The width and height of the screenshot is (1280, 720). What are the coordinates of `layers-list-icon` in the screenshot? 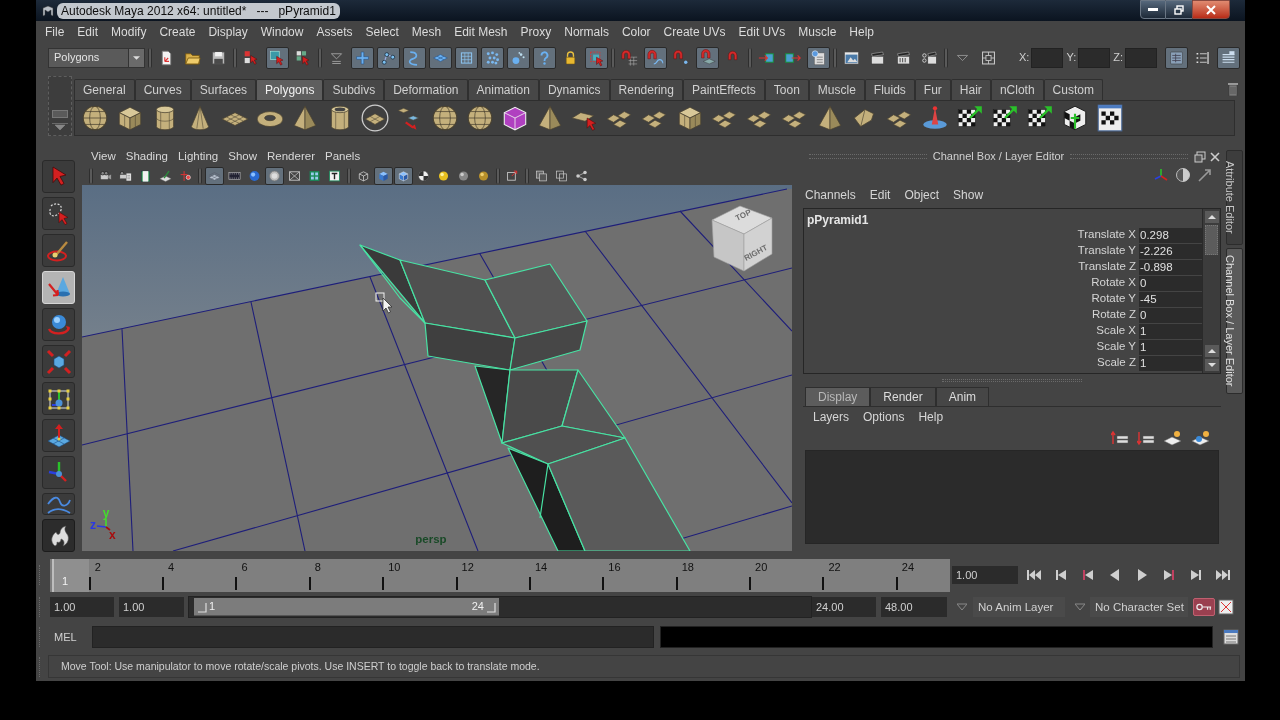 It's located at (1228, 57).